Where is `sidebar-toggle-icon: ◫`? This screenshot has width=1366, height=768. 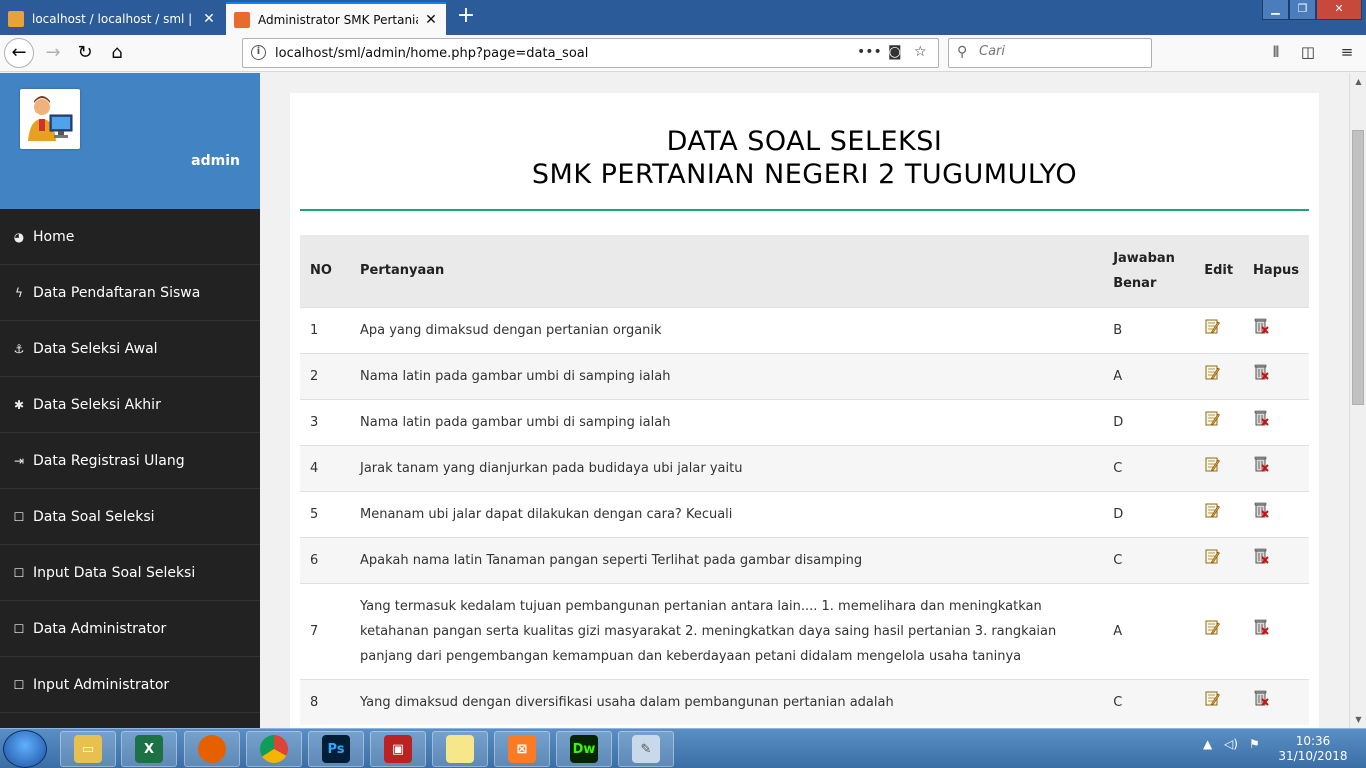 sidebar-toggle-icon: ◫ is located at coordinates (1308, 52).